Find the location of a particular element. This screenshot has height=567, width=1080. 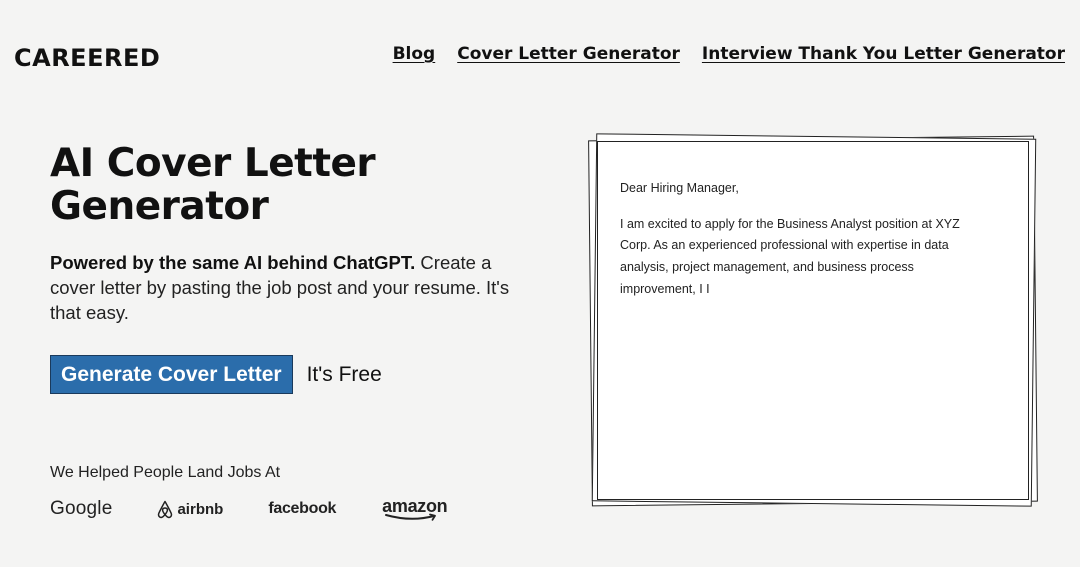

cta-row: Generate Cover Letter It's Free is located at coordinates (216, 374).